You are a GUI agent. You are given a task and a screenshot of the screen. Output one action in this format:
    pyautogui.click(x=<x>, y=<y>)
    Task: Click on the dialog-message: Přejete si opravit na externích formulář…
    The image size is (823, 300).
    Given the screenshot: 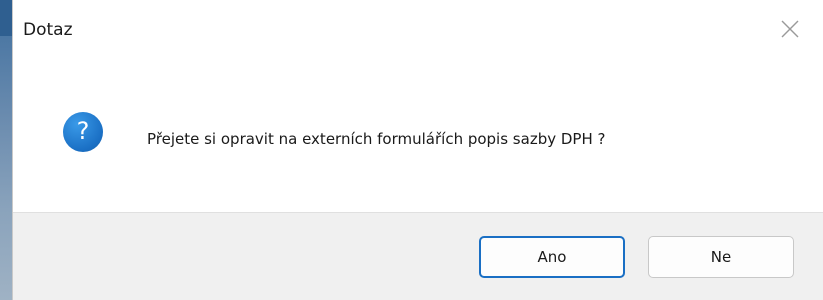 What is the action you would take?
    pyautogui.click(x=376, y=139)
    